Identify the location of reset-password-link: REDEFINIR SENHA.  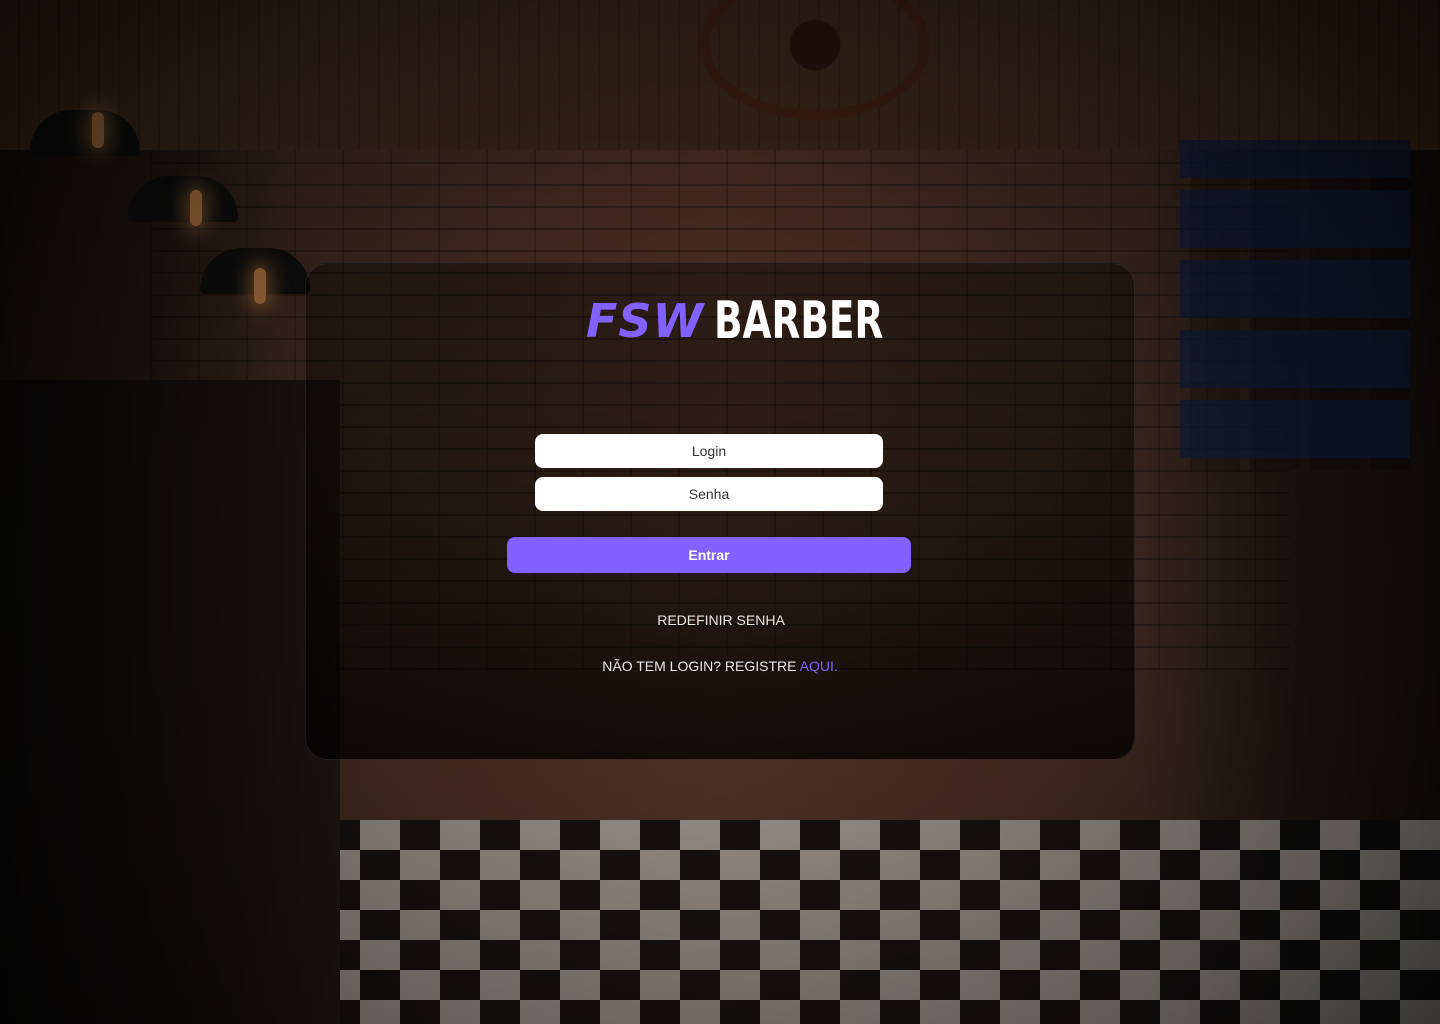
(721, 620).